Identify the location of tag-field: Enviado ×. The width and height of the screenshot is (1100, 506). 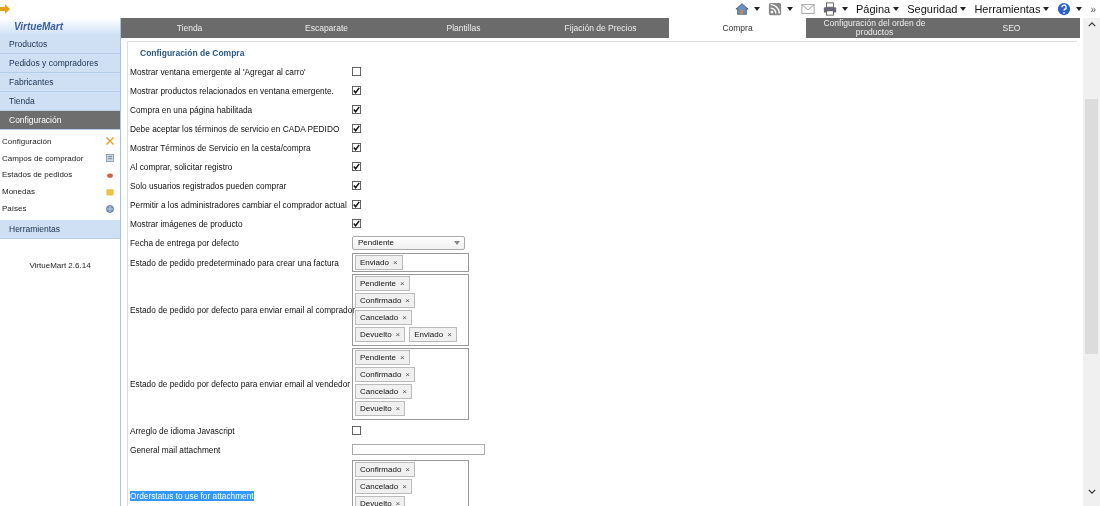
(410, 262).